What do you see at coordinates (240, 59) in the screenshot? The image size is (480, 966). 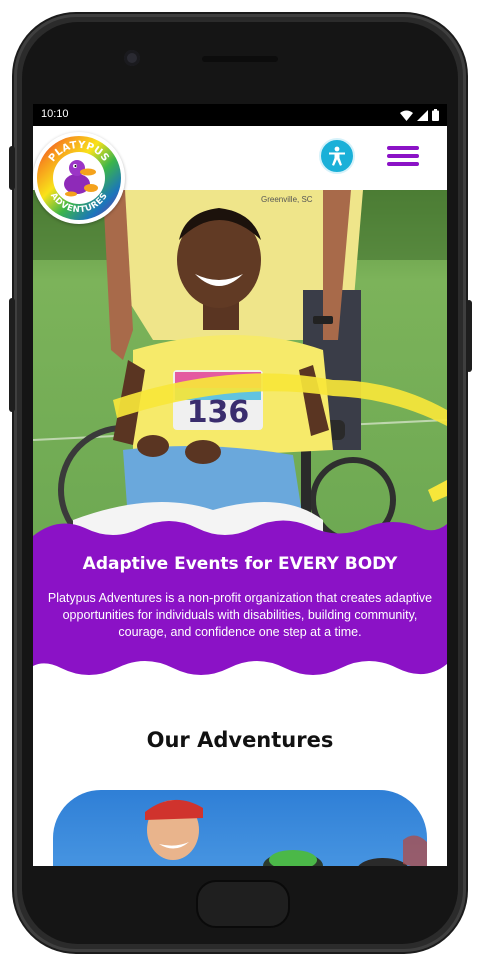 I see `earpiece-speaker` at bounding box center [240, 59].